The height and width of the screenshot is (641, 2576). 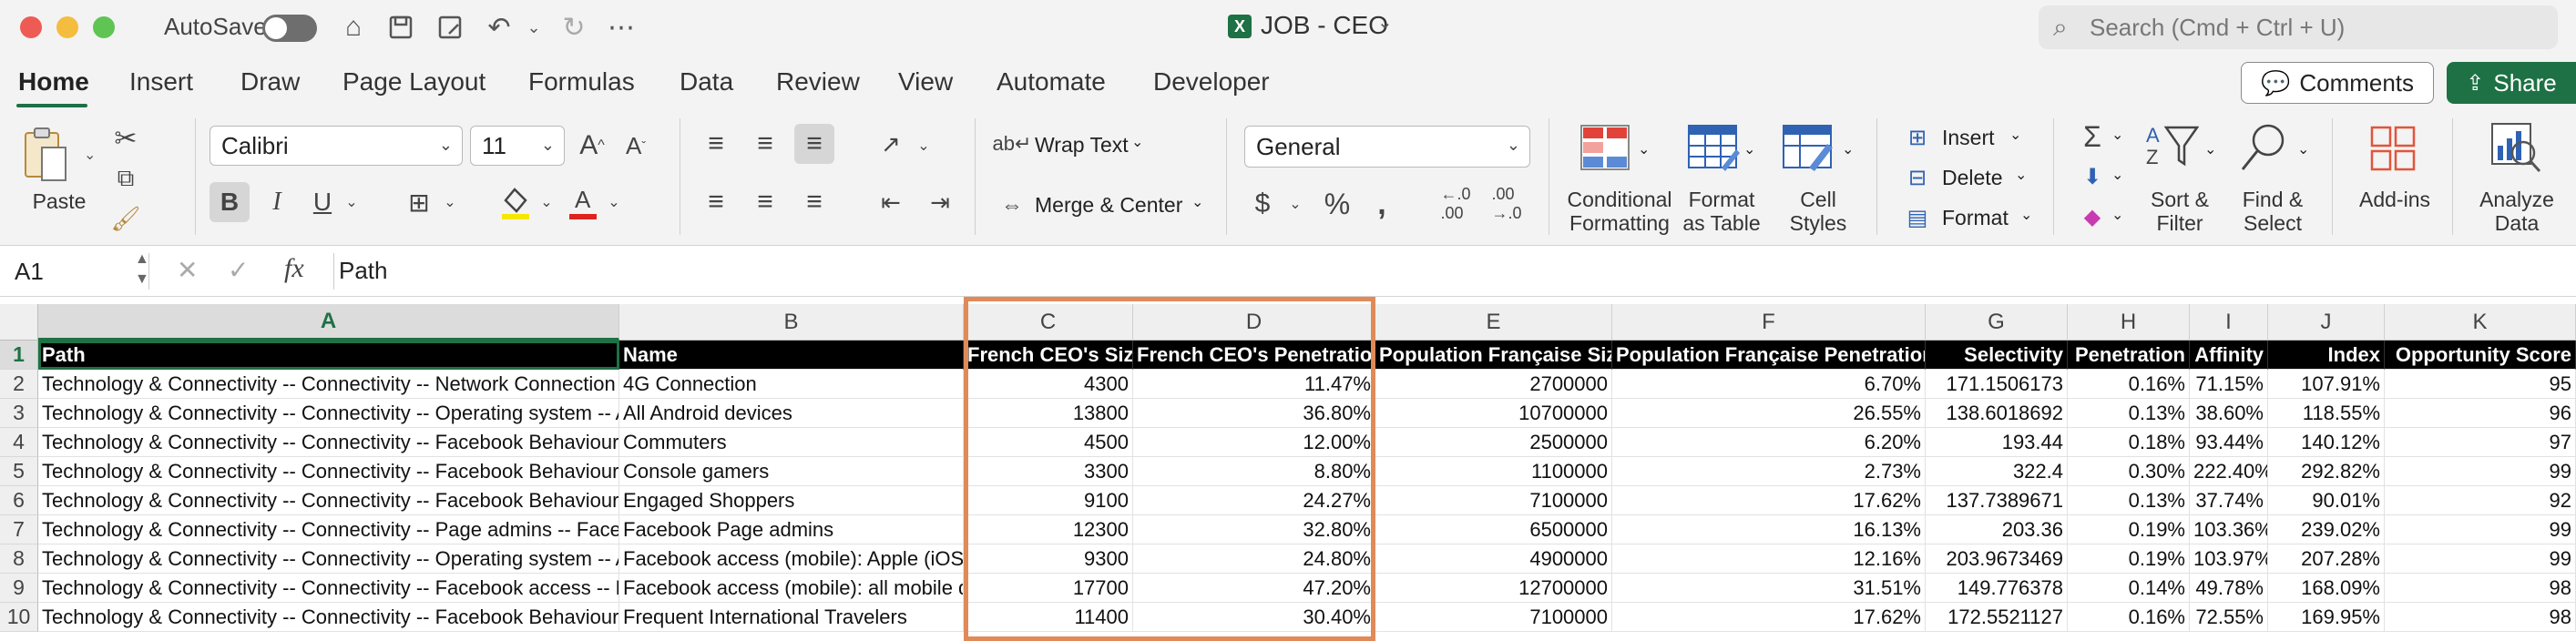 What do you see at coordinates (1385, 23) in the screenshot?
I see `chevron-down-icon: ⌄` at bounding box center [1385, 23].